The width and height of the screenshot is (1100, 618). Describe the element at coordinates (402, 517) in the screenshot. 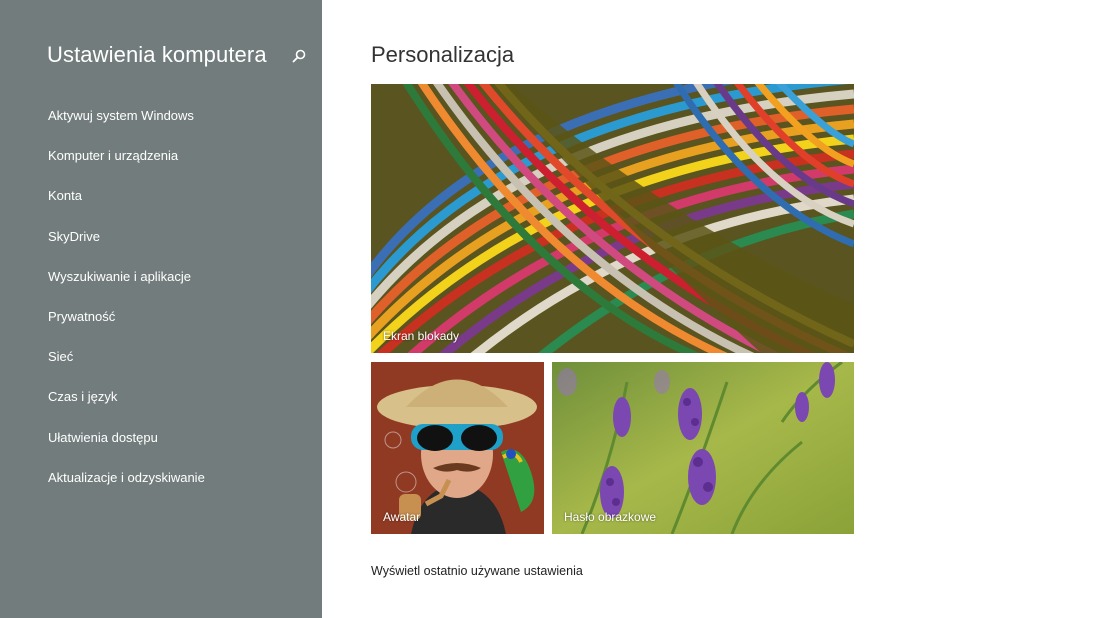

I see `avatar-label: Awatar` at that location.